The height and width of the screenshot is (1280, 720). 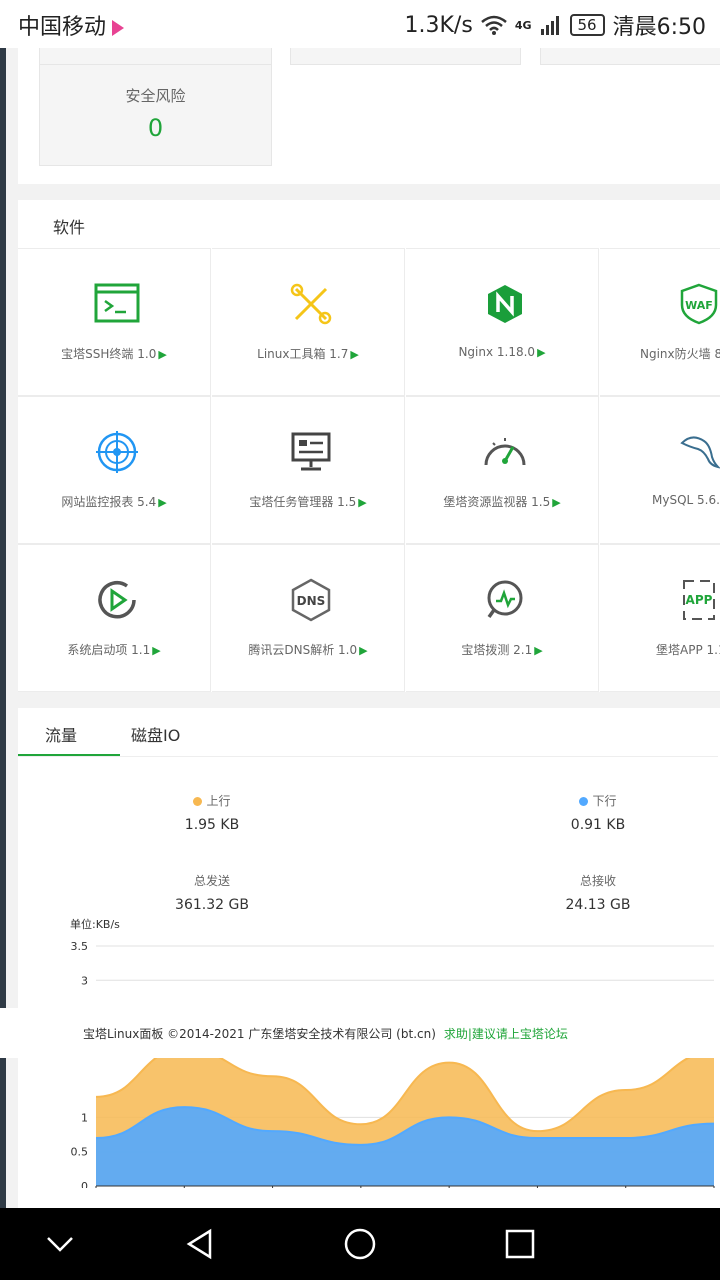 I want to click on home-icon, so click(x=360, y=1244).